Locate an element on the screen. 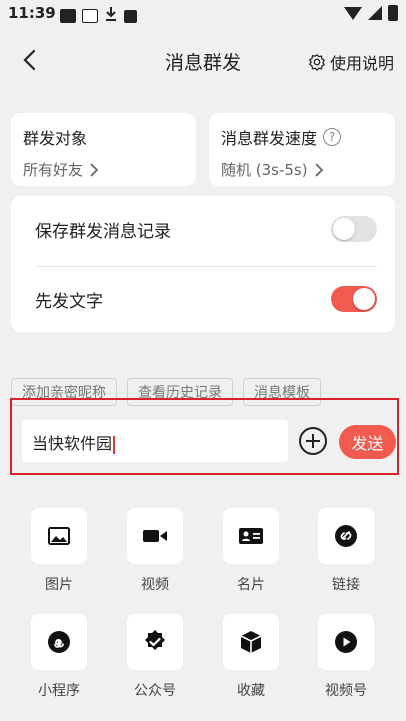 This screenshot has width=406, height=721. gear-icon is located at coordinates (317, 62).